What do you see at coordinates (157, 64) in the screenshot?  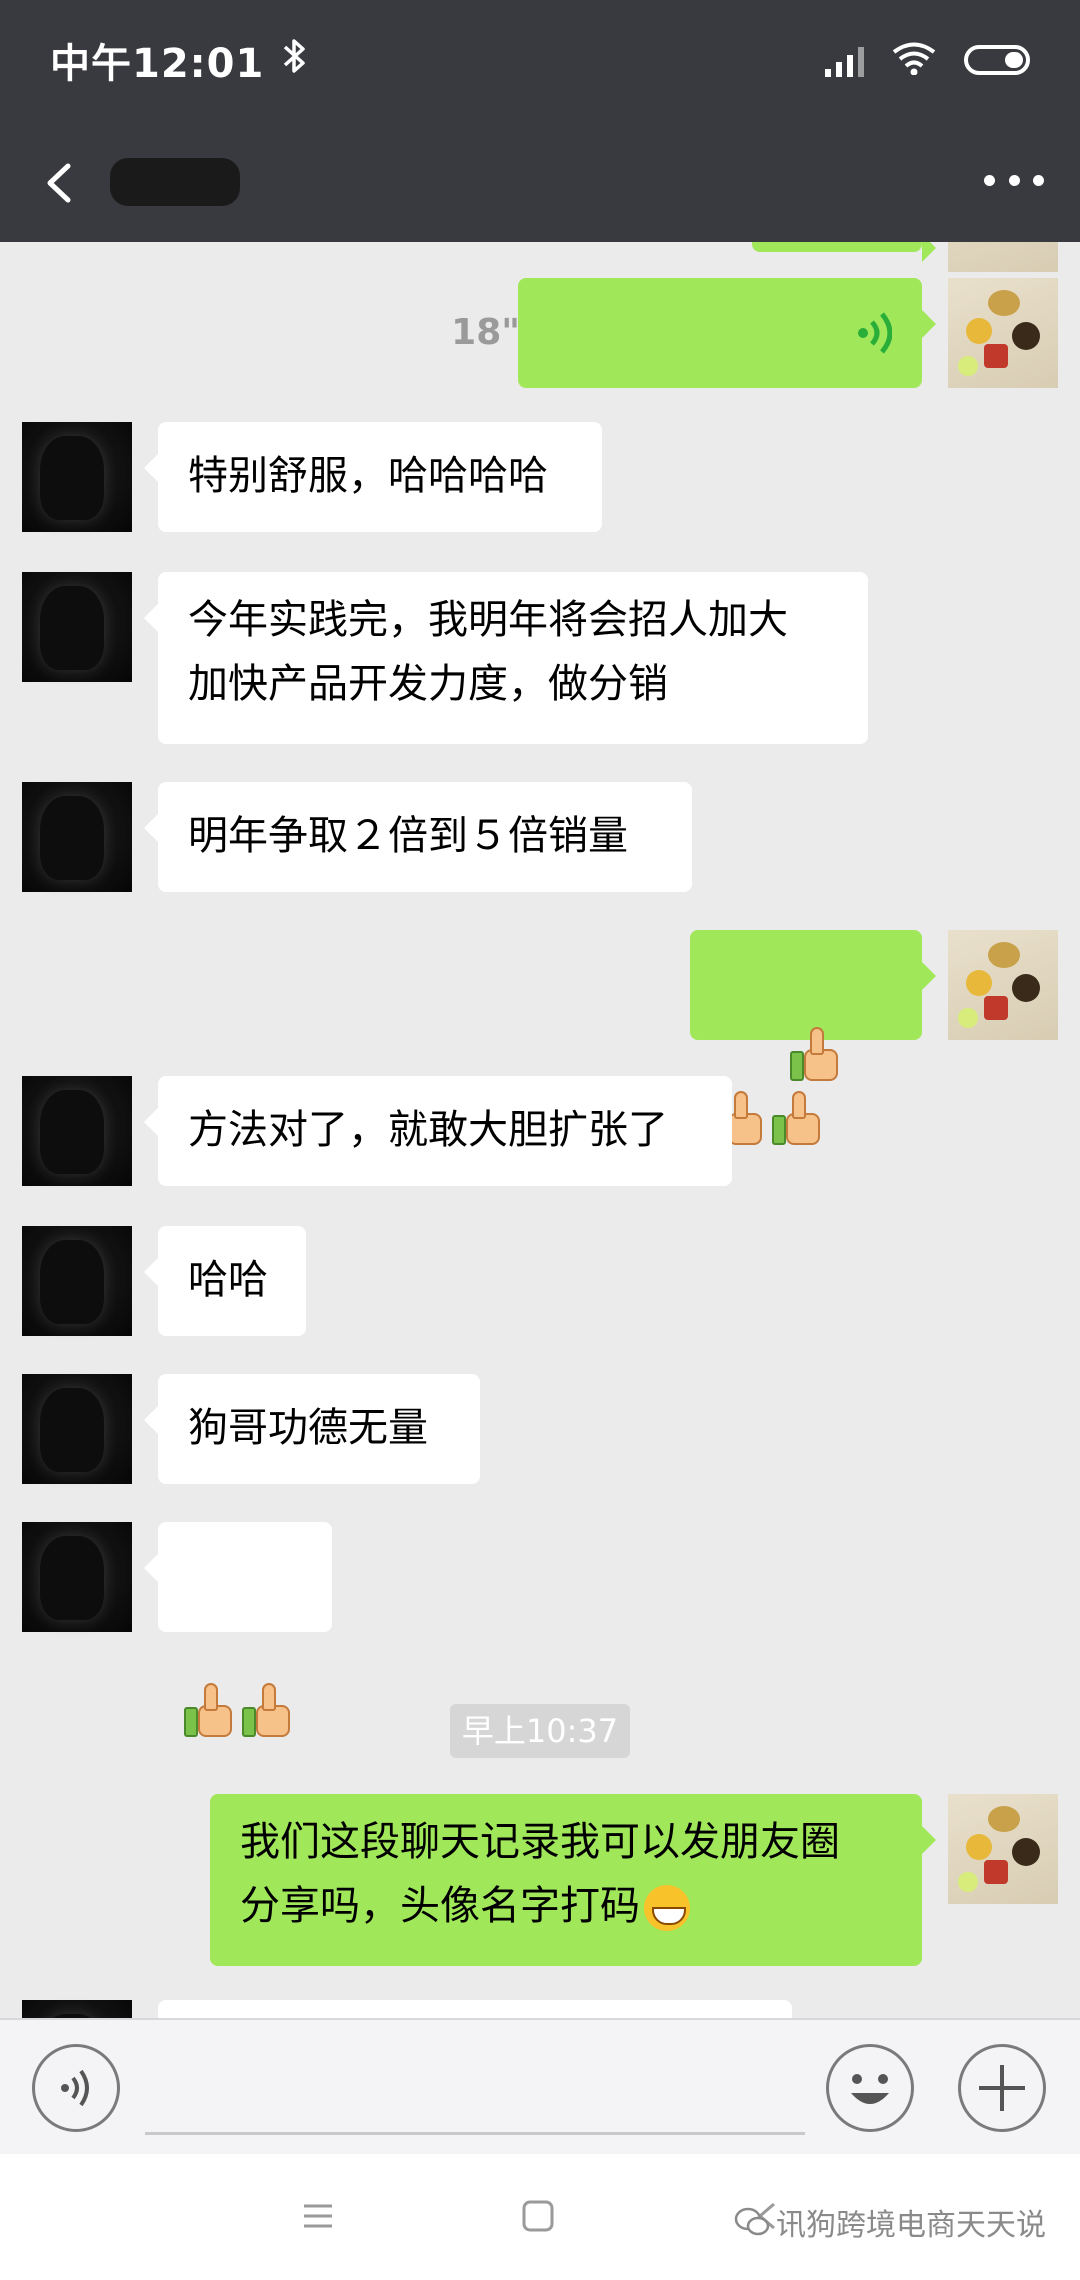 I see `status-time: 中午12:01` at bounding box center [157, 64].